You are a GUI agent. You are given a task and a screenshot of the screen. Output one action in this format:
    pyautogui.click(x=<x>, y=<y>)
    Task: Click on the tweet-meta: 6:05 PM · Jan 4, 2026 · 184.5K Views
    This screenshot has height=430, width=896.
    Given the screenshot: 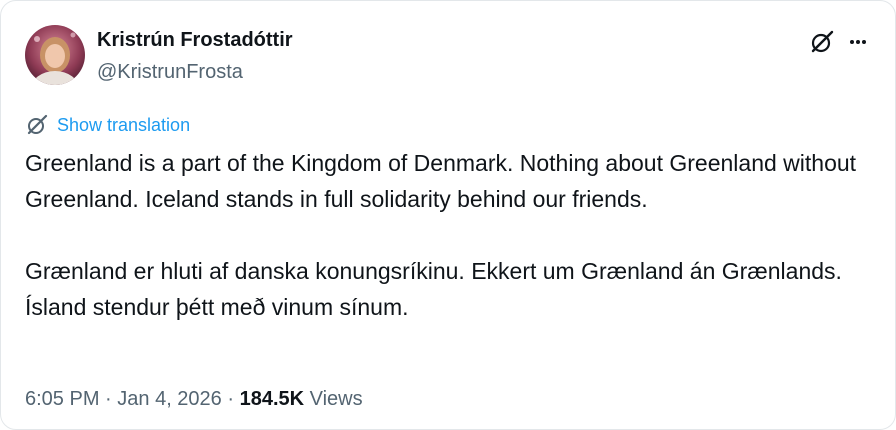 What is the action you would take?
    pyautogui.click(x=194, y=399)
    